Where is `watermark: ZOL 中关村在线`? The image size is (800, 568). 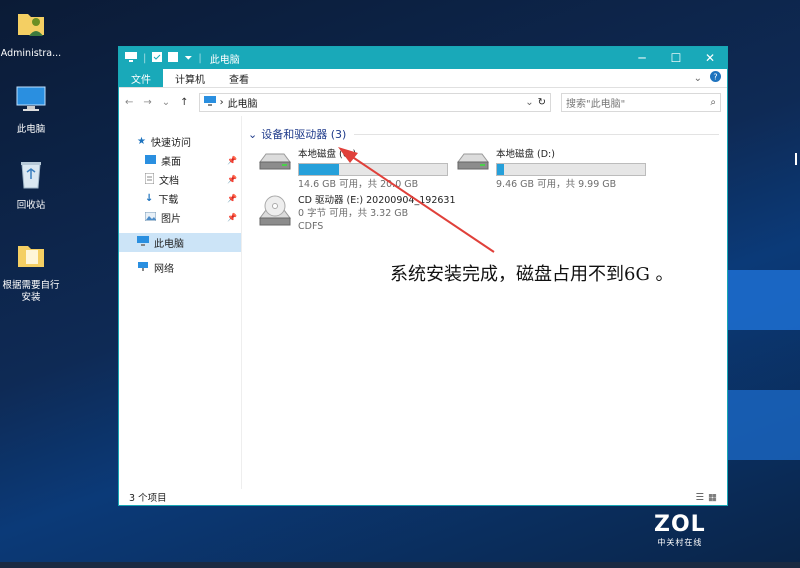
watermark: ZOL 中关村在线 is located at coordinates (680, 530).